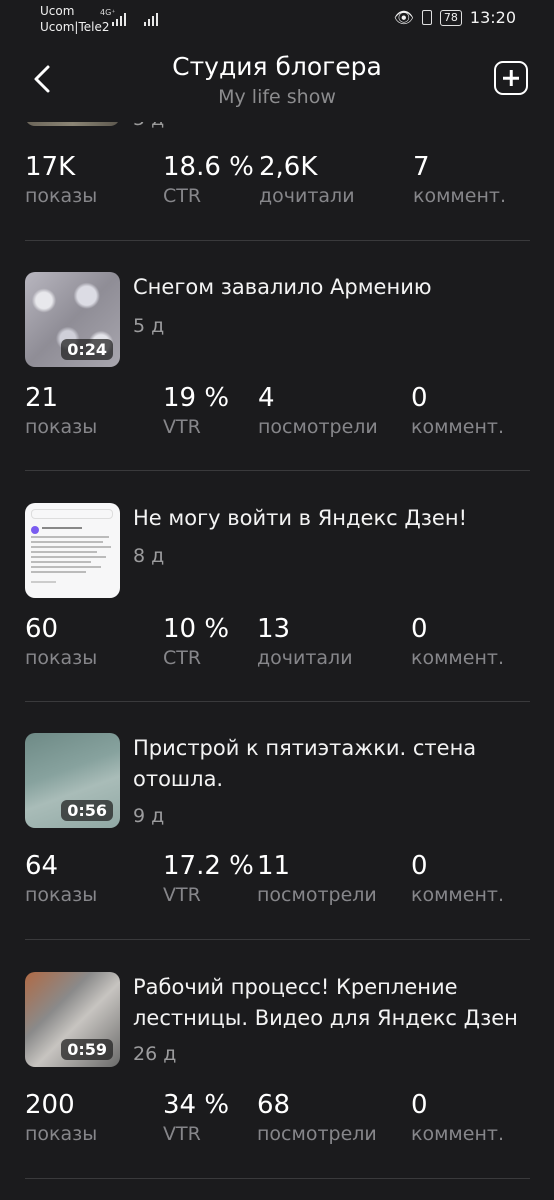  What do you see at coordinates (317, 878) in the screenshot?
I see `stat-watched: 11 посмотрели` at bounding box center [317, 878].